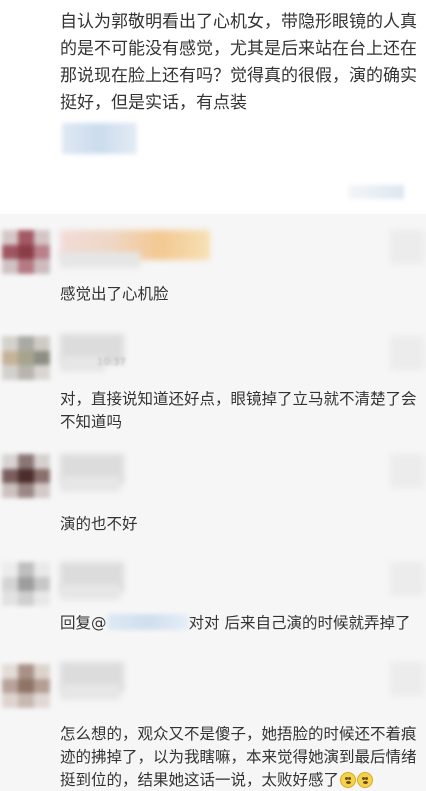 Image resolution: width=426 pixels, height=791 pixels. I want to click on comment-item: 回复@ 对对 后来自己演的时候就弄掉了, so click(213, 603).